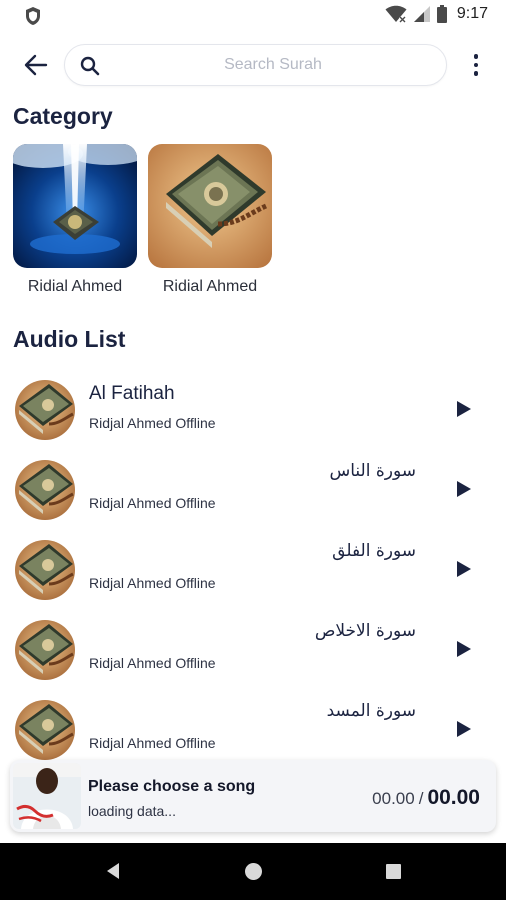 The height and width of the screenshot is (900, 506). What do you see at coordinates (421, 14) in the screenshot?
I see `signal-icon` at bounding box center [421, 14].